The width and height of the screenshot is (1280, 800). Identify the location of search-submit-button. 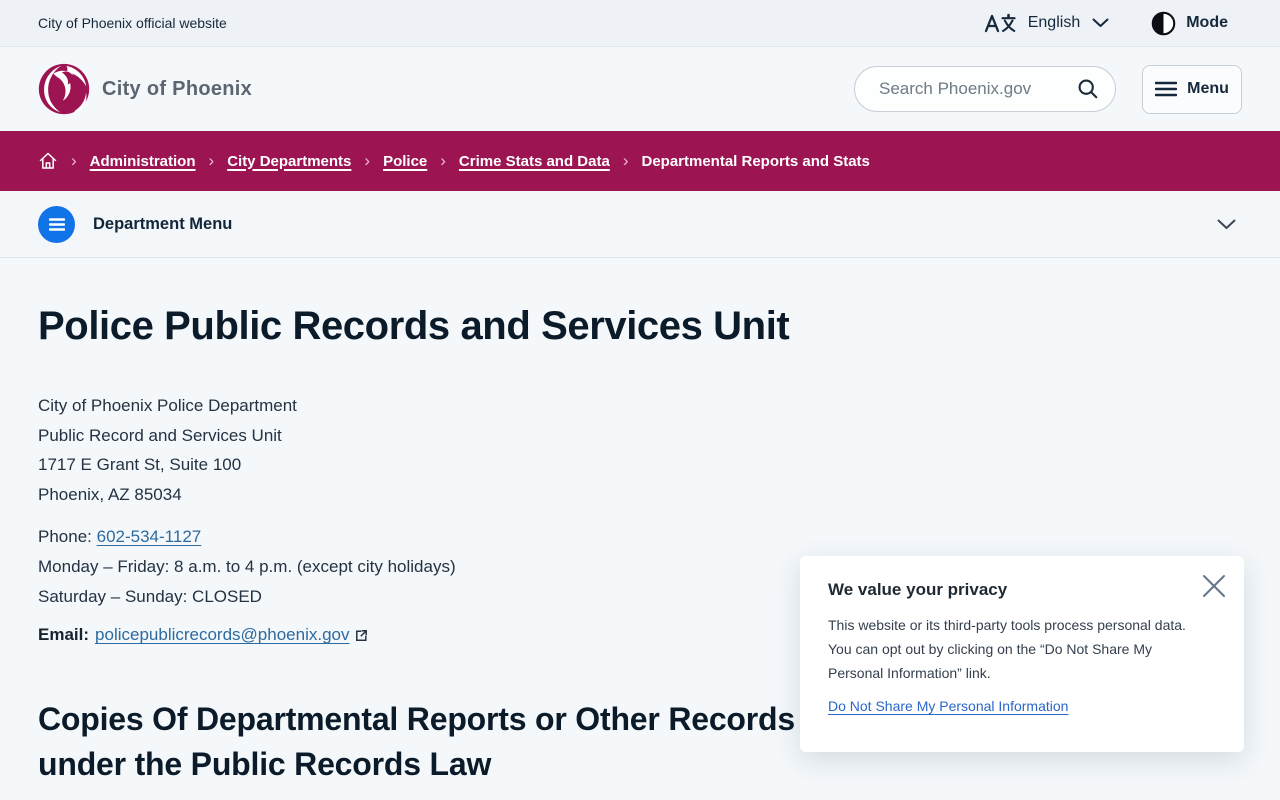
(1088, 89).